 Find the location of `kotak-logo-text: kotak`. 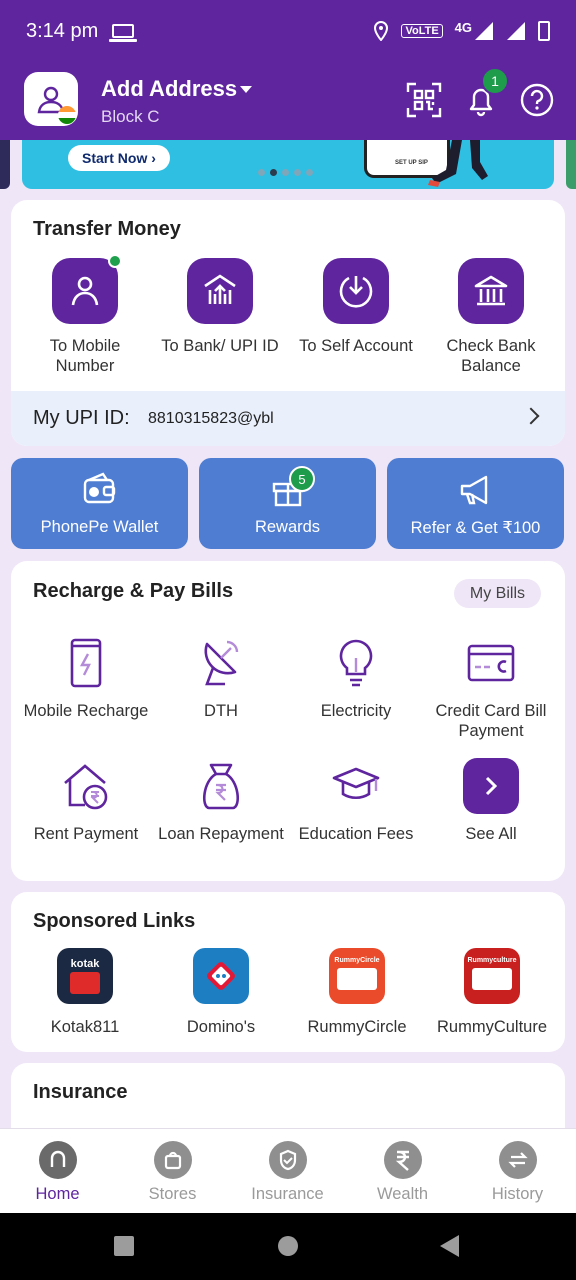

kotak-logo-text: kotak is located at coordinates (85, 964).